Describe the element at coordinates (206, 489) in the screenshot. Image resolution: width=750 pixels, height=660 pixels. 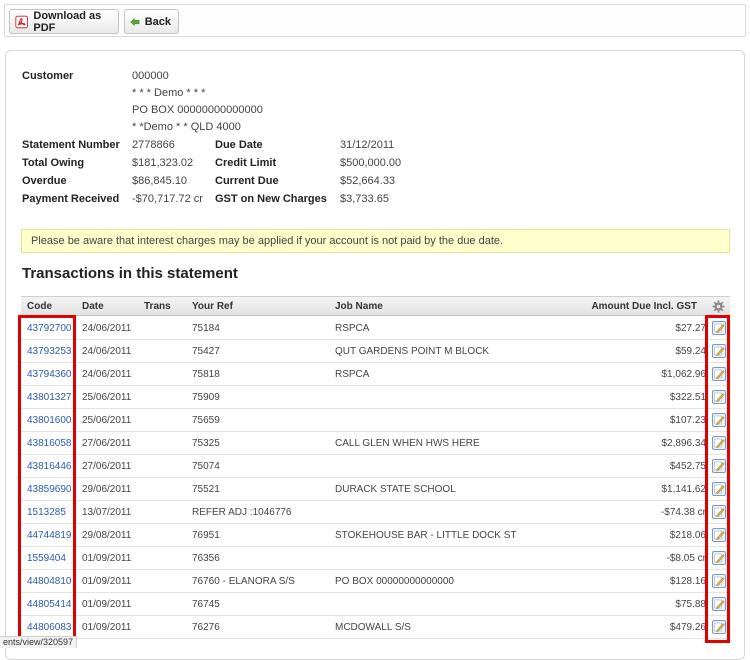
I see `transaction-your-ref: 75521` at that location.